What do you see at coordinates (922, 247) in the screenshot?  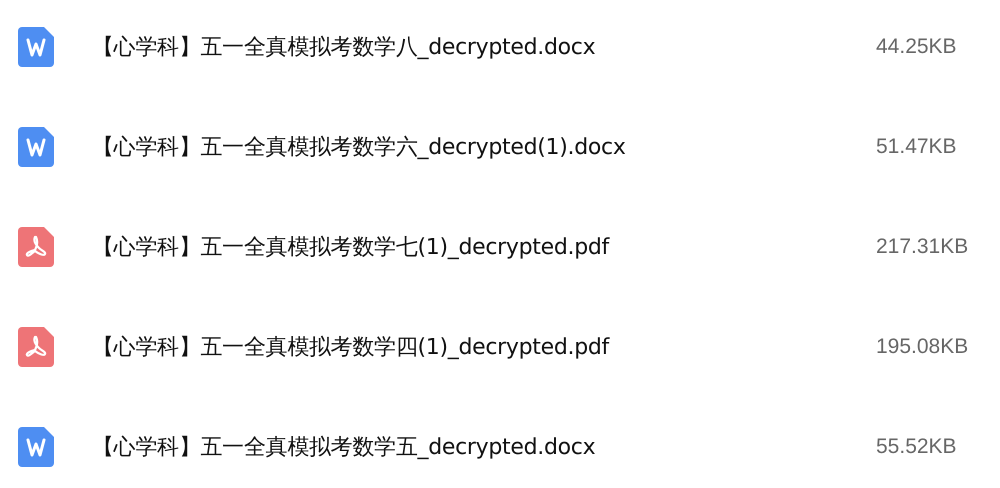 I see `file-size: 217.31KB` at bounding box center [922, 247].